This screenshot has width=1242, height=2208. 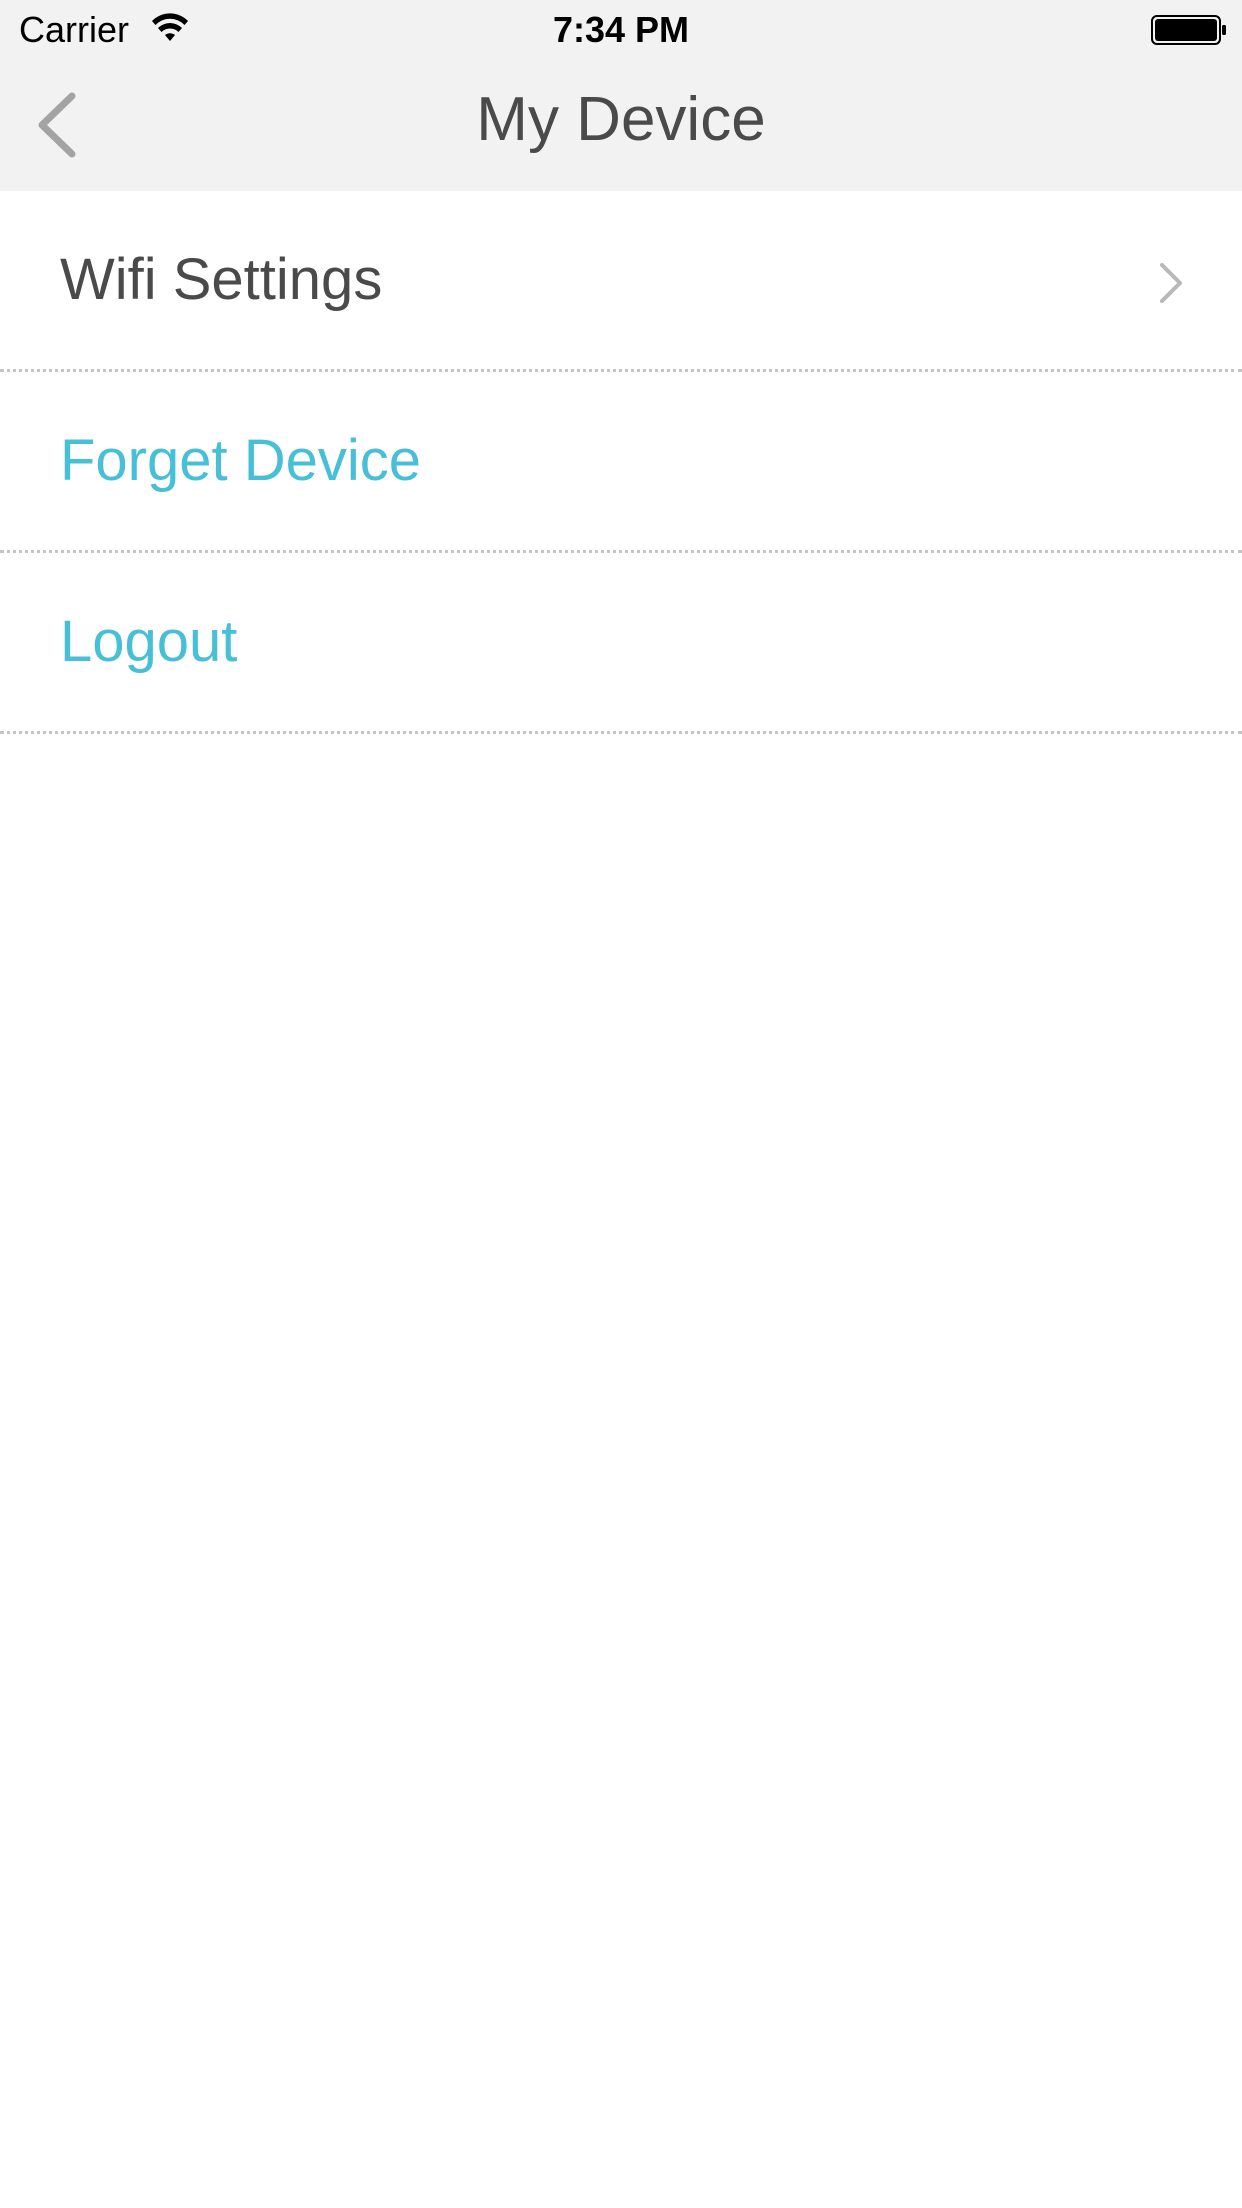 I want to click on status-time: 7:34 PM, so click(x=621, y=29).